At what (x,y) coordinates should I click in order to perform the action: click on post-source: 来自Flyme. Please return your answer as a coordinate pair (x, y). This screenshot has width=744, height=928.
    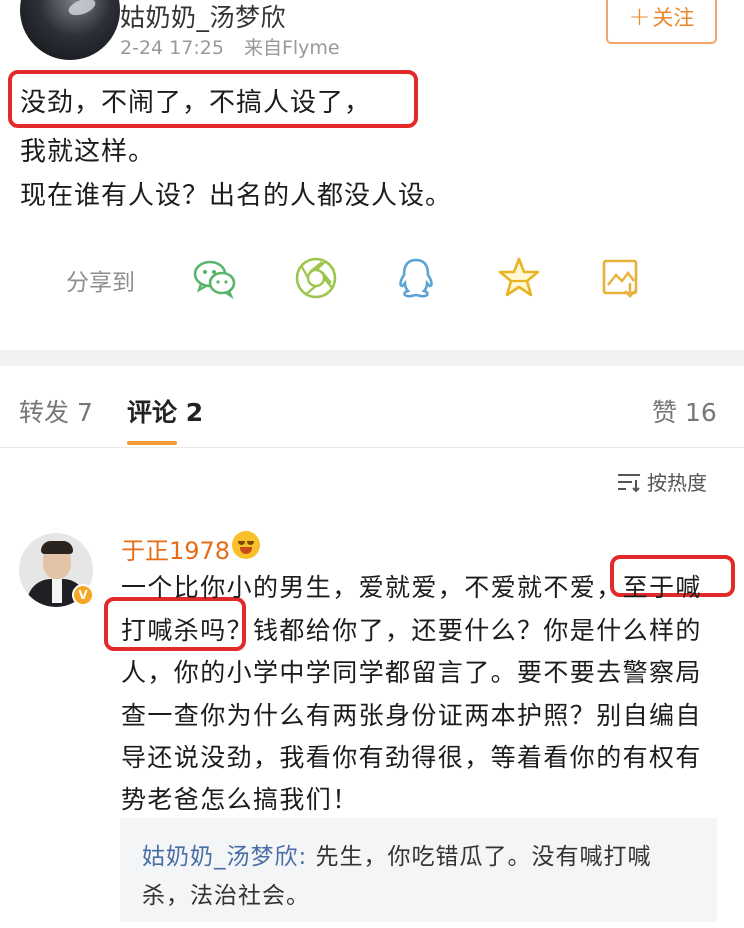
    Looking at the image, I should click on (291, 48).